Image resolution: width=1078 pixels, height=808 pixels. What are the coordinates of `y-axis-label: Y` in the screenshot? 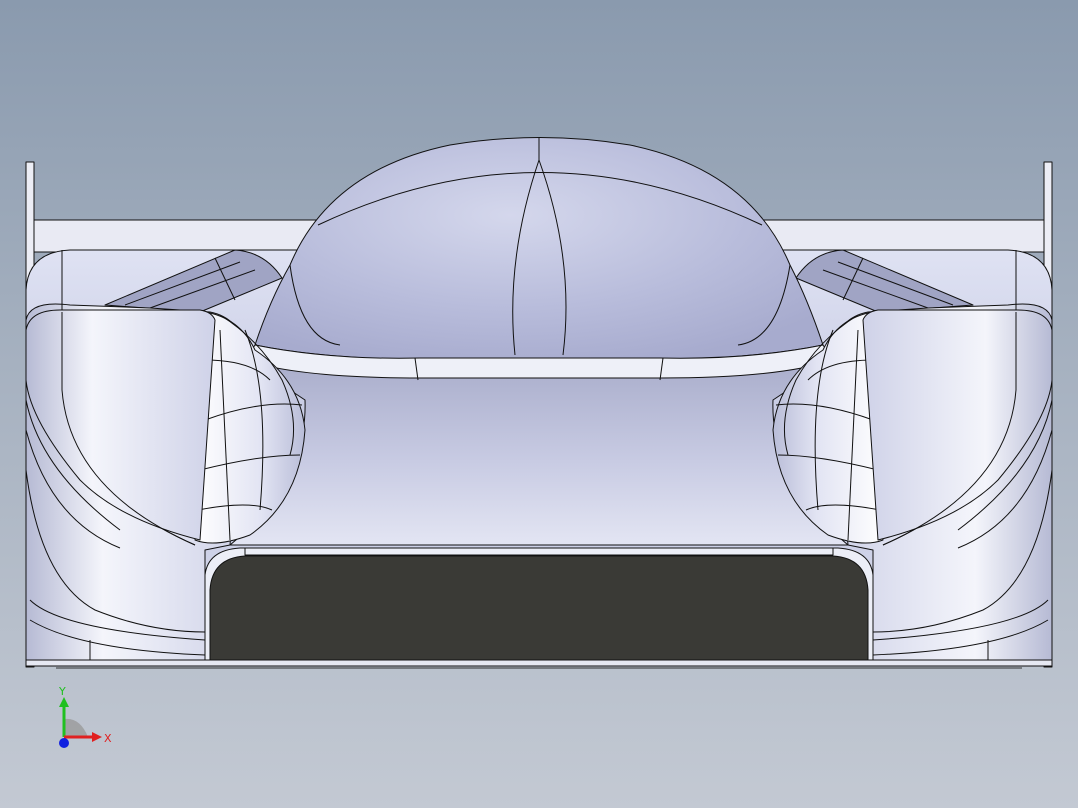 It's located at (62, 691).